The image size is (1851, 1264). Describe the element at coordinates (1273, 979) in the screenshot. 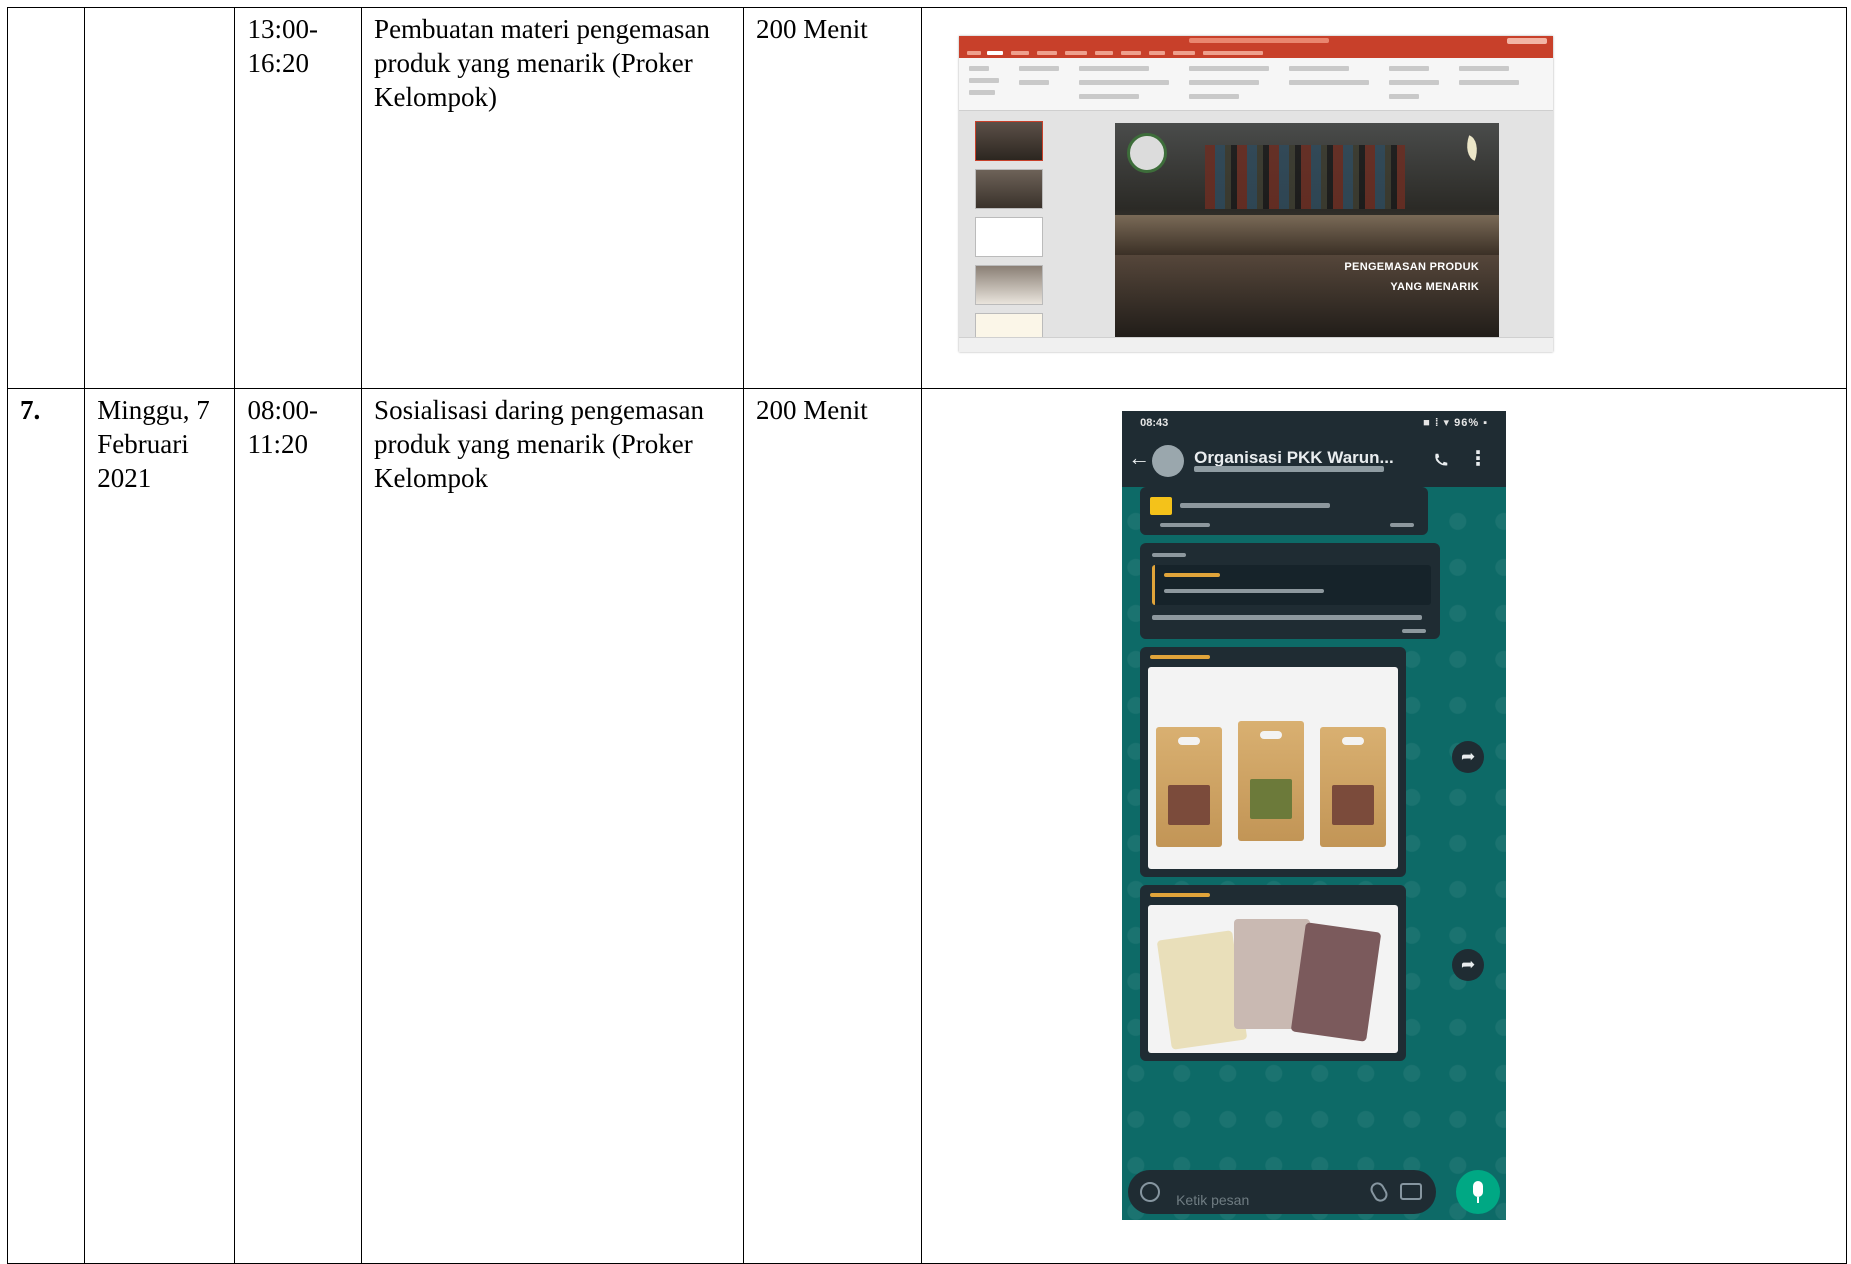

I see `product-photo-pouches` at that location.